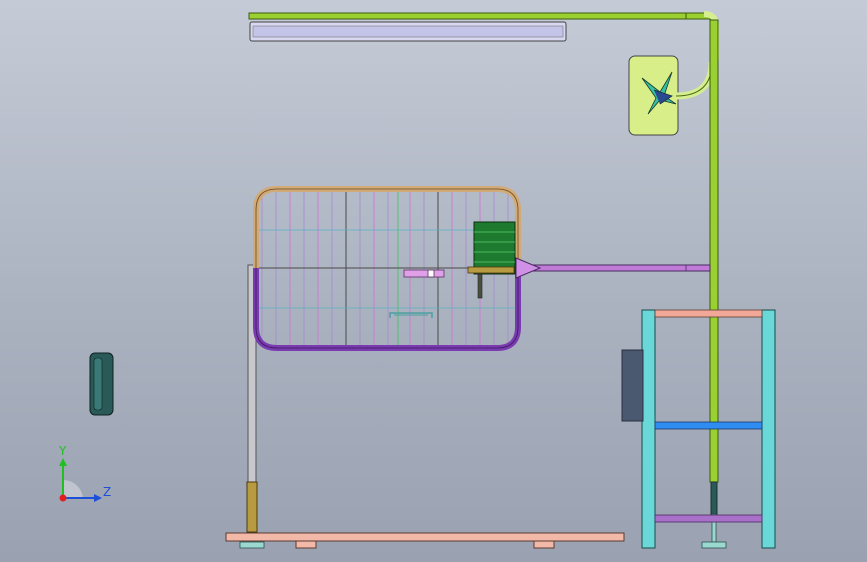 This screenshot has height=562, width=867. What do you see at coordinates (425, 540) in the screenshot?
I see `base-plate` at bounding box center [425, 540].